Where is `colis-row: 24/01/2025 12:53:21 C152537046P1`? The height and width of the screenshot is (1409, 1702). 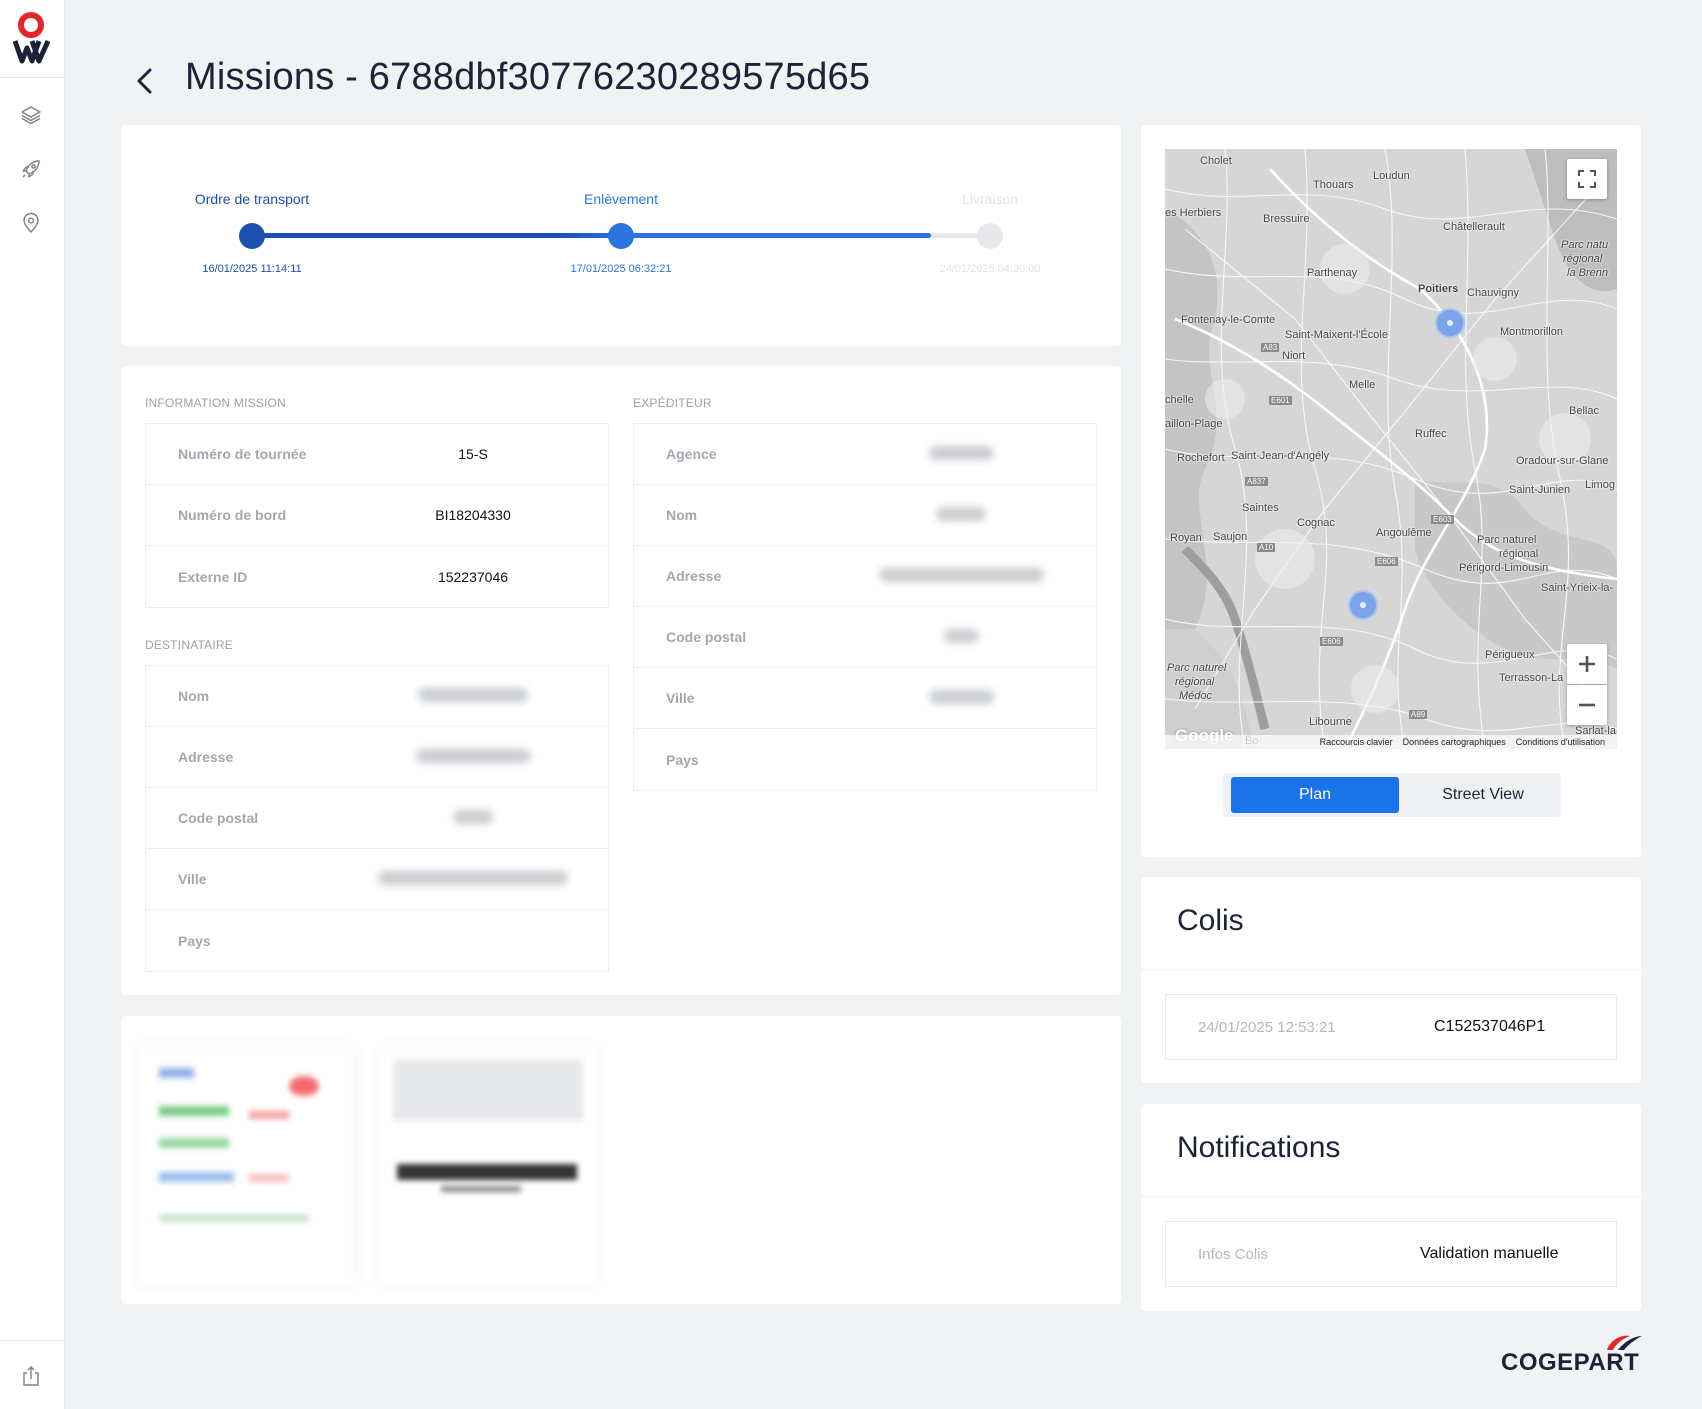
colis-row: 24/01/2025 12:53:21 C152537046P1 is located at coordinates (1391, 1027).